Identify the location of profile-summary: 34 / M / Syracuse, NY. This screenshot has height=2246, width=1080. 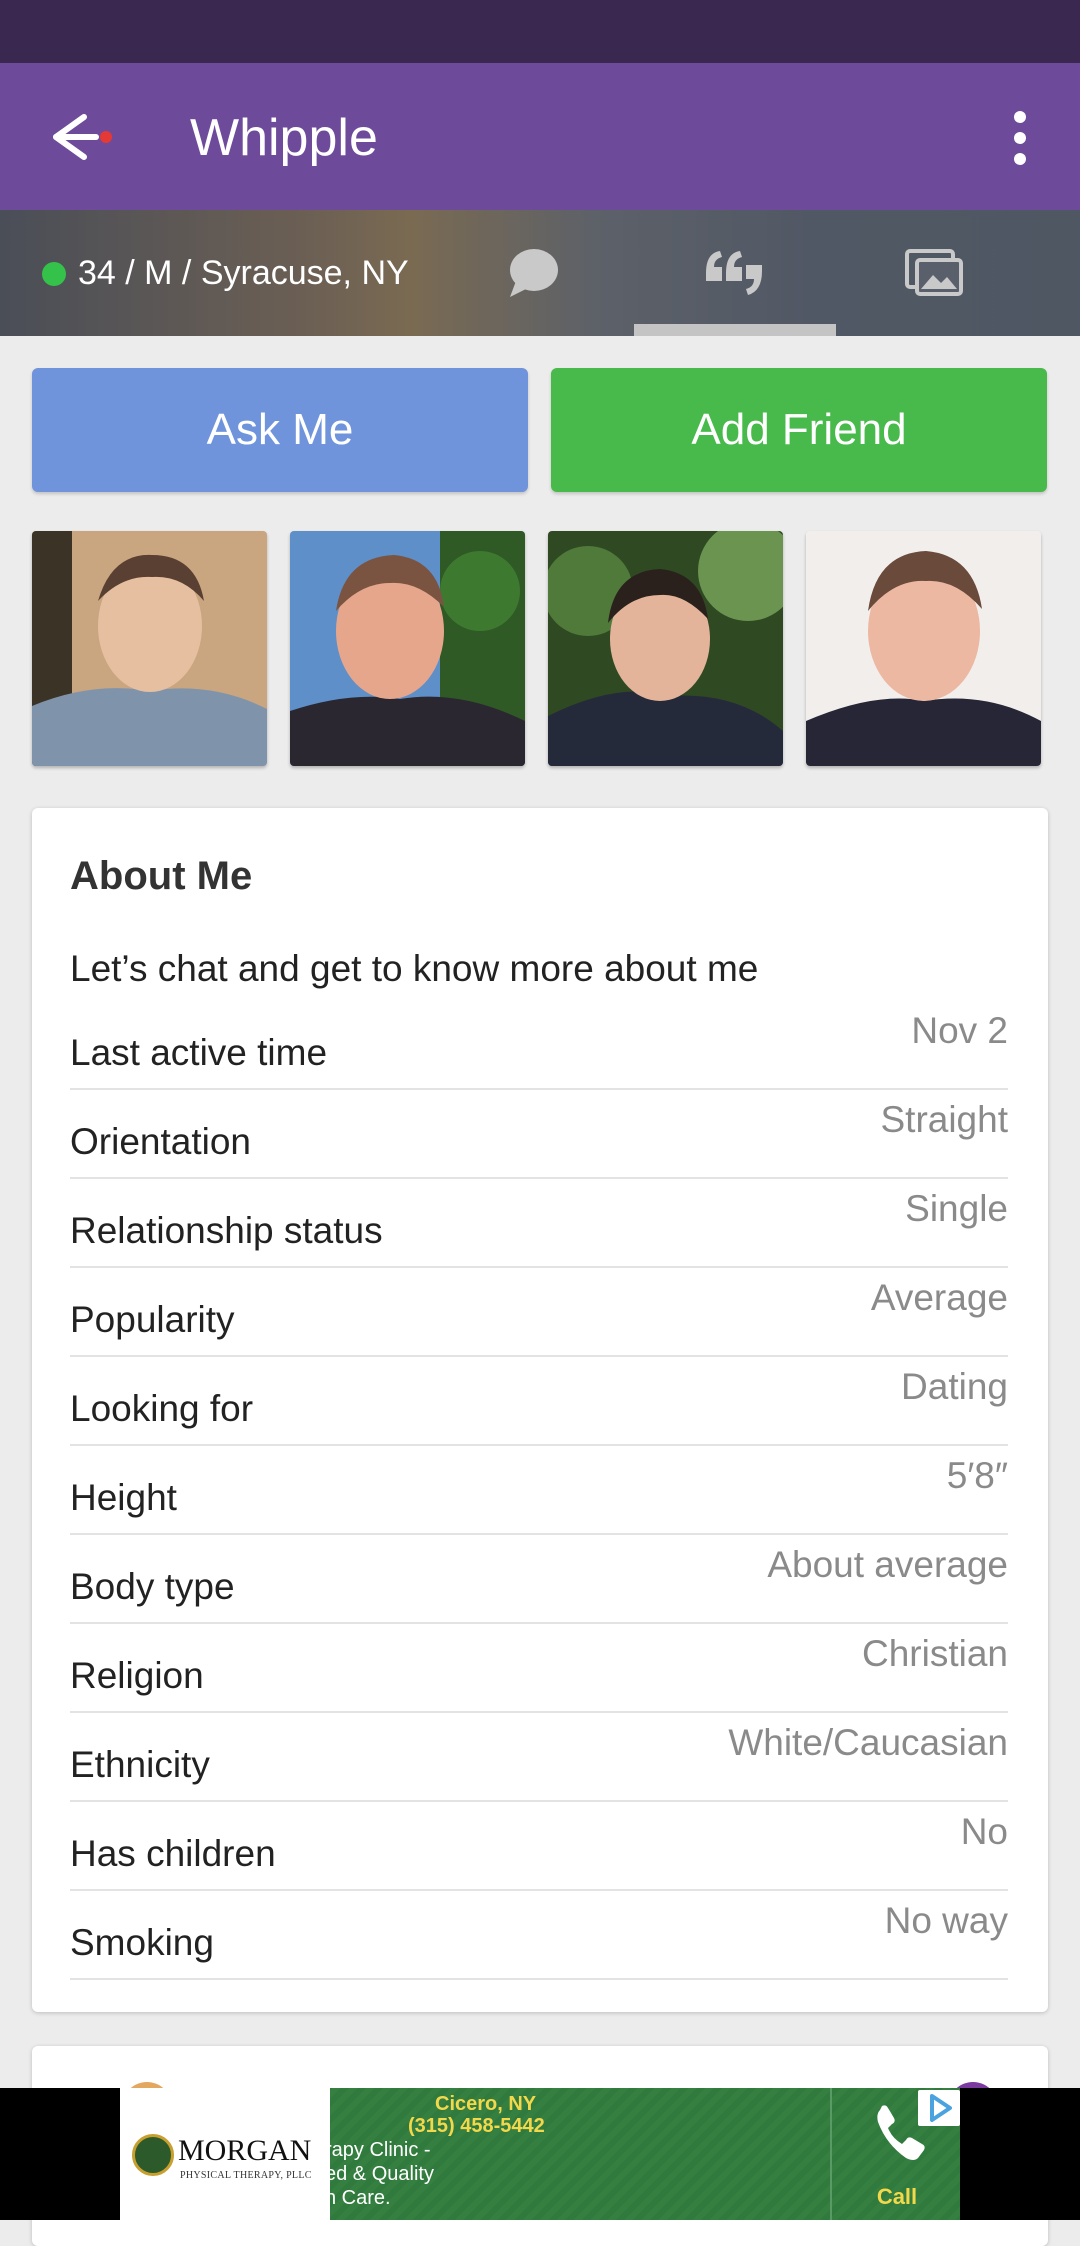
(243, 273).